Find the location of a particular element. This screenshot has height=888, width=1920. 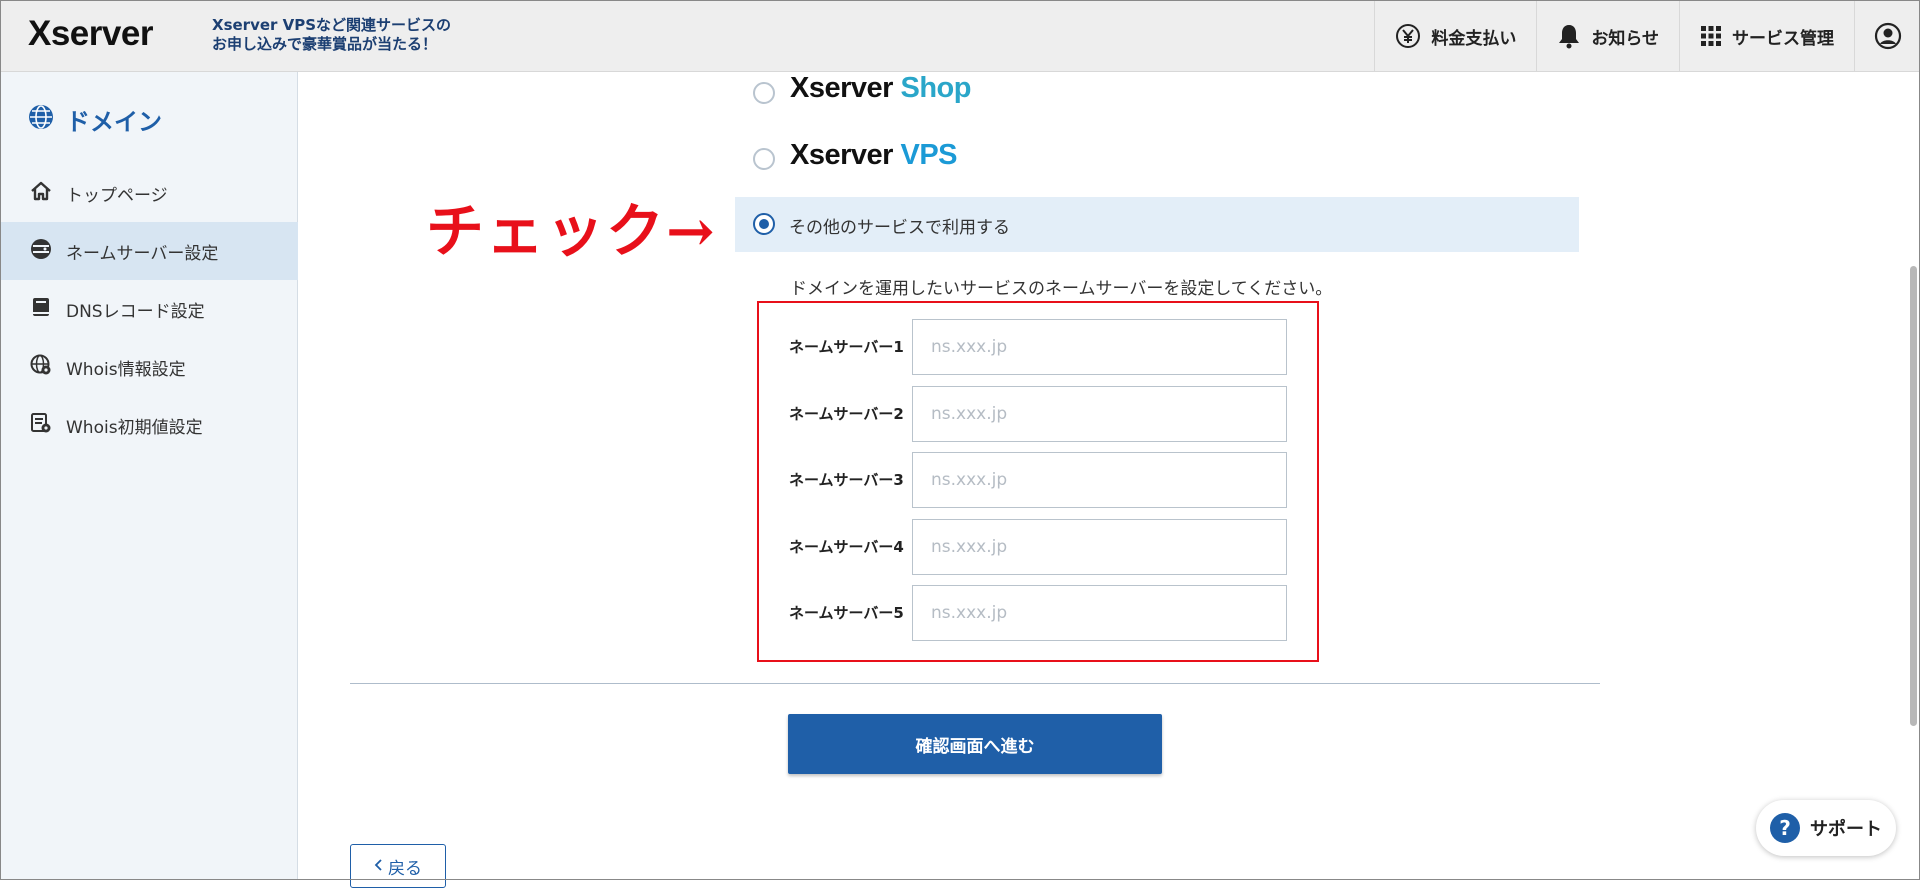

payment-button: 料金支払い is located at coordinates (1455, 36).